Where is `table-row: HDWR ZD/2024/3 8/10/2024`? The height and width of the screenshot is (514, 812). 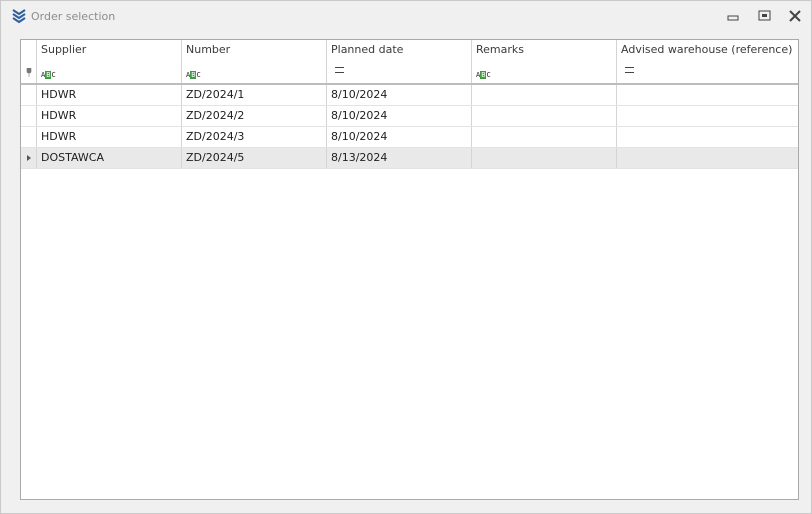 table-row: HDWR ZD/2024/3 8/10/2024 is located at coordinates (409, 137).